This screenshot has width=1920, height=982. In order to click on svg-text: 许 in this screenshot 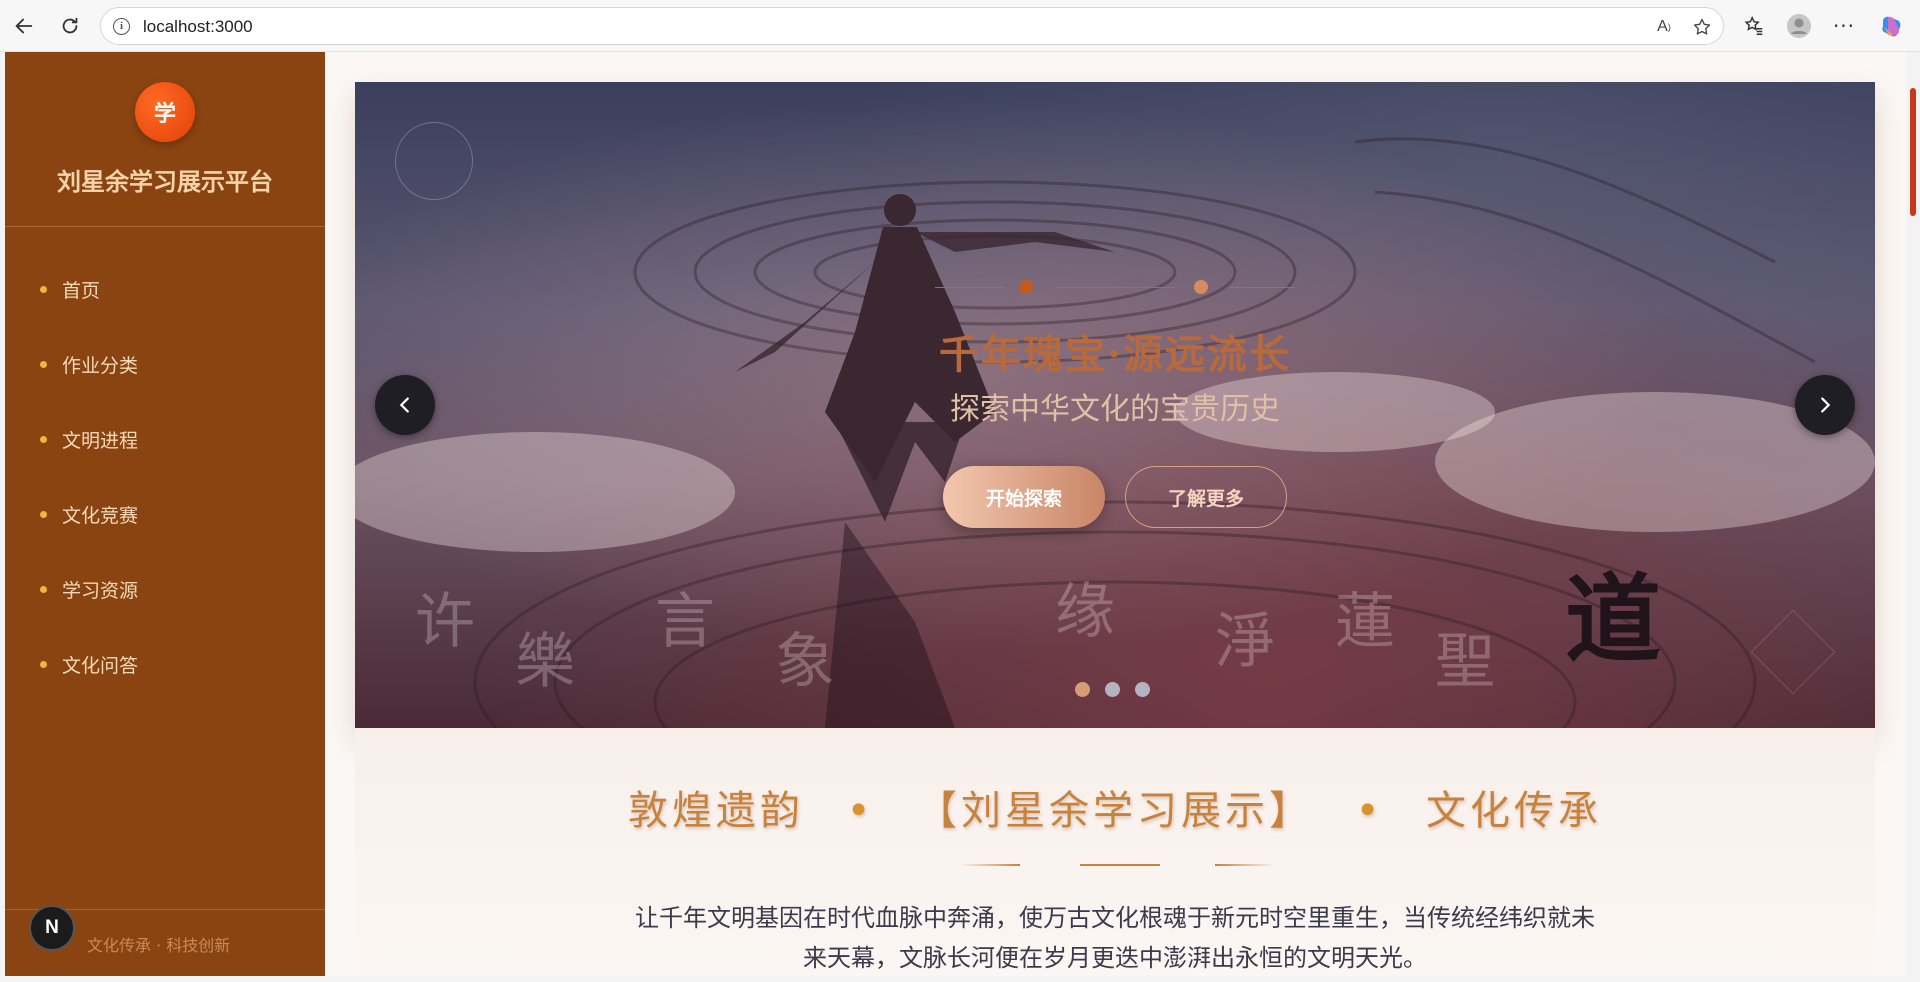, I will do `click(445, 622)`.